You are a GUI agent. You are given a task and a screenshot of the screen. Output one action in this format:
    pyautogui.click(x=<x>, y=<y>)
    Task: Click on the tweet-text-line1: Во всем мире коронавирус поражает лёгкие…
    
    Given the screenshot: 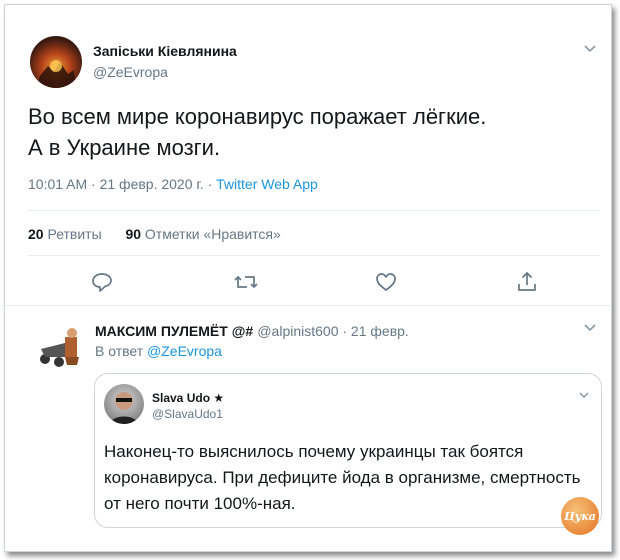 What is the action you would take?
    pyautogui.click(x=257, y=116)
    